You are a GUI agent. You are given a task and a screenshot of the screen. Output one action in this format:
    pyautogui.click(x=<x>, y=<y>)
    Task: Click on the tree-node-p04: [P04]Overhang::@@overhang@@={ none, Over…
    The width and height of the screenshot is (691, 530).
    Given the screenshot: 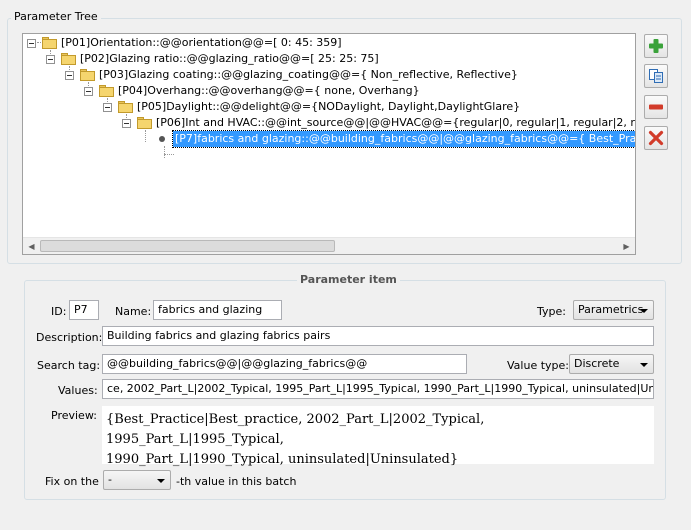 What is the action you would take?
    pyautogui.click(x=323, y=91)
    